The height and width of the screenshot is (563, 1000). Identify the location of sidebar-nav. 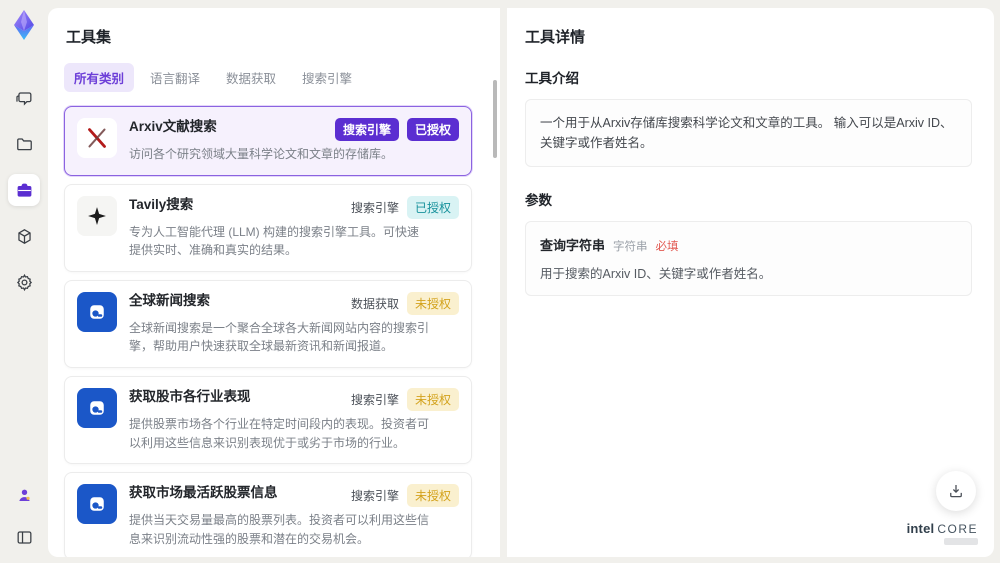
(24, 190).